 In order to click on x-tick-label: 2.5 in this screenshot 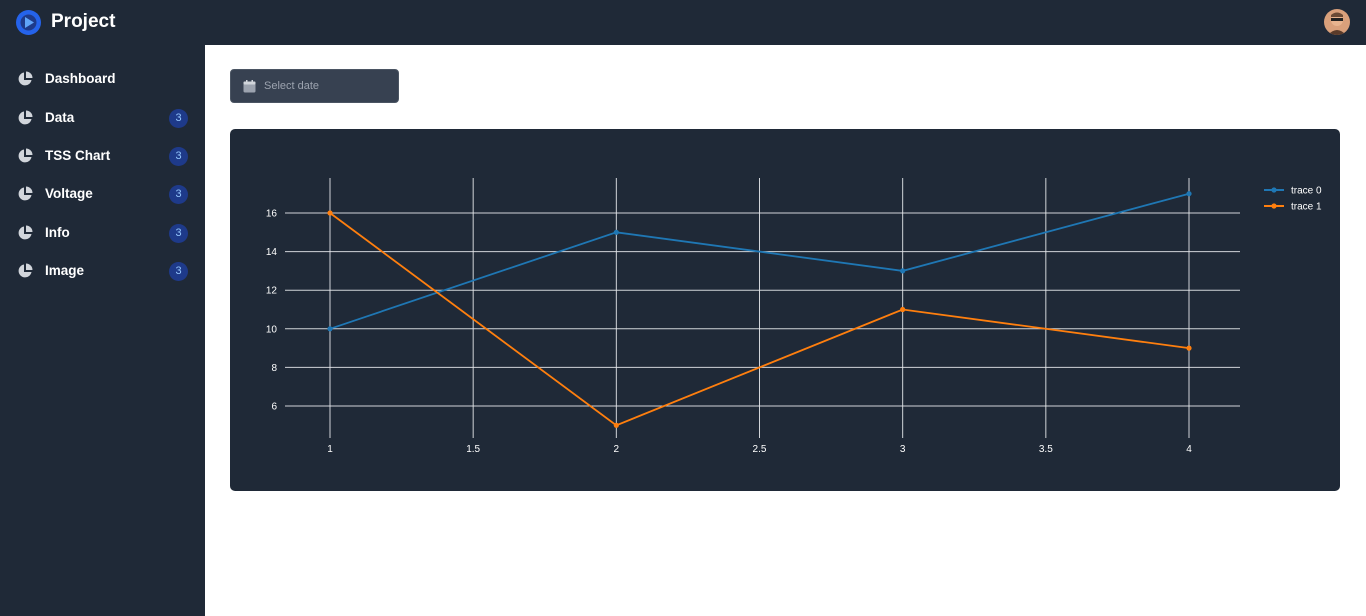, I will do `click(760, 449)`.